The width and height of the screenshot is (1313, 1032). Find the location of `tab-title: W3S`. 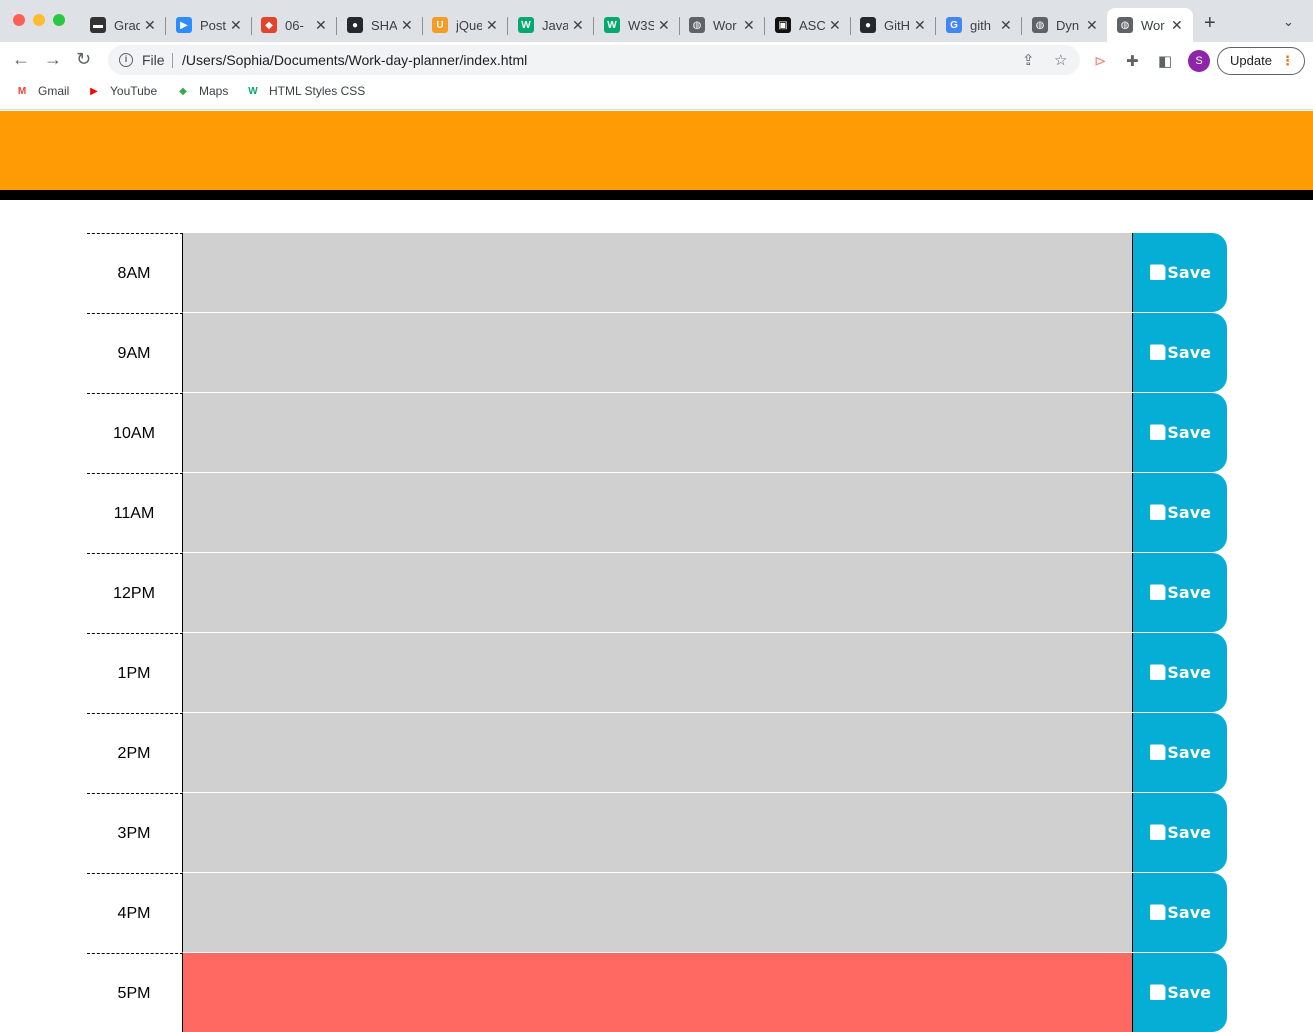

tab-title: W3S is located at coordinates (641, 25).